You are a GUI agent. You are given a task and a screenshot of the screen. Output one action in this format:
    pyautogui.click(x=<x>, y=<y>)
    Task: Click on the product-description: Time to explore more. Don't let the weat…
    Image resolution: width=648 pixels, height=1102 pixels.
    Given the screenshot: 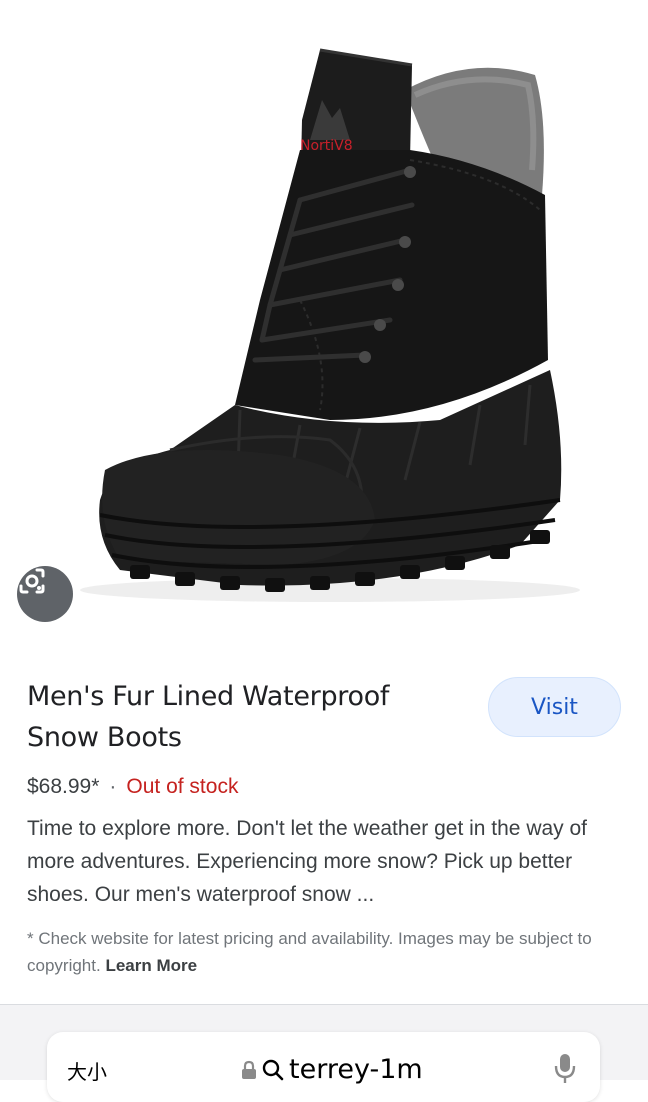 What is the action you would take?
    pyautogui.click(x=307, y=861)
    